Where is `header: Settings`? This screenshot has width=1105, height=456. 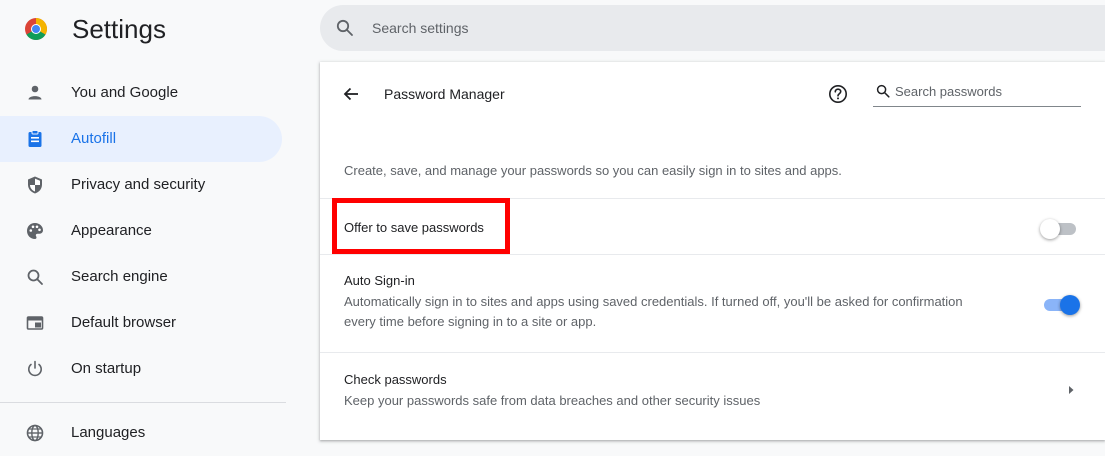 header: Settings is located at coordinates (552, 31).